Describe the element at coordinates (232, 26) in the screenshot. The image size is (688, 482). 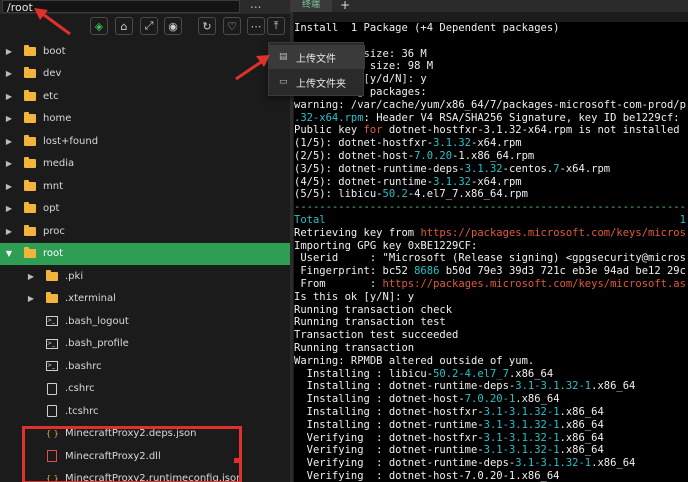
I see `heart-icon: ♡` at that location.